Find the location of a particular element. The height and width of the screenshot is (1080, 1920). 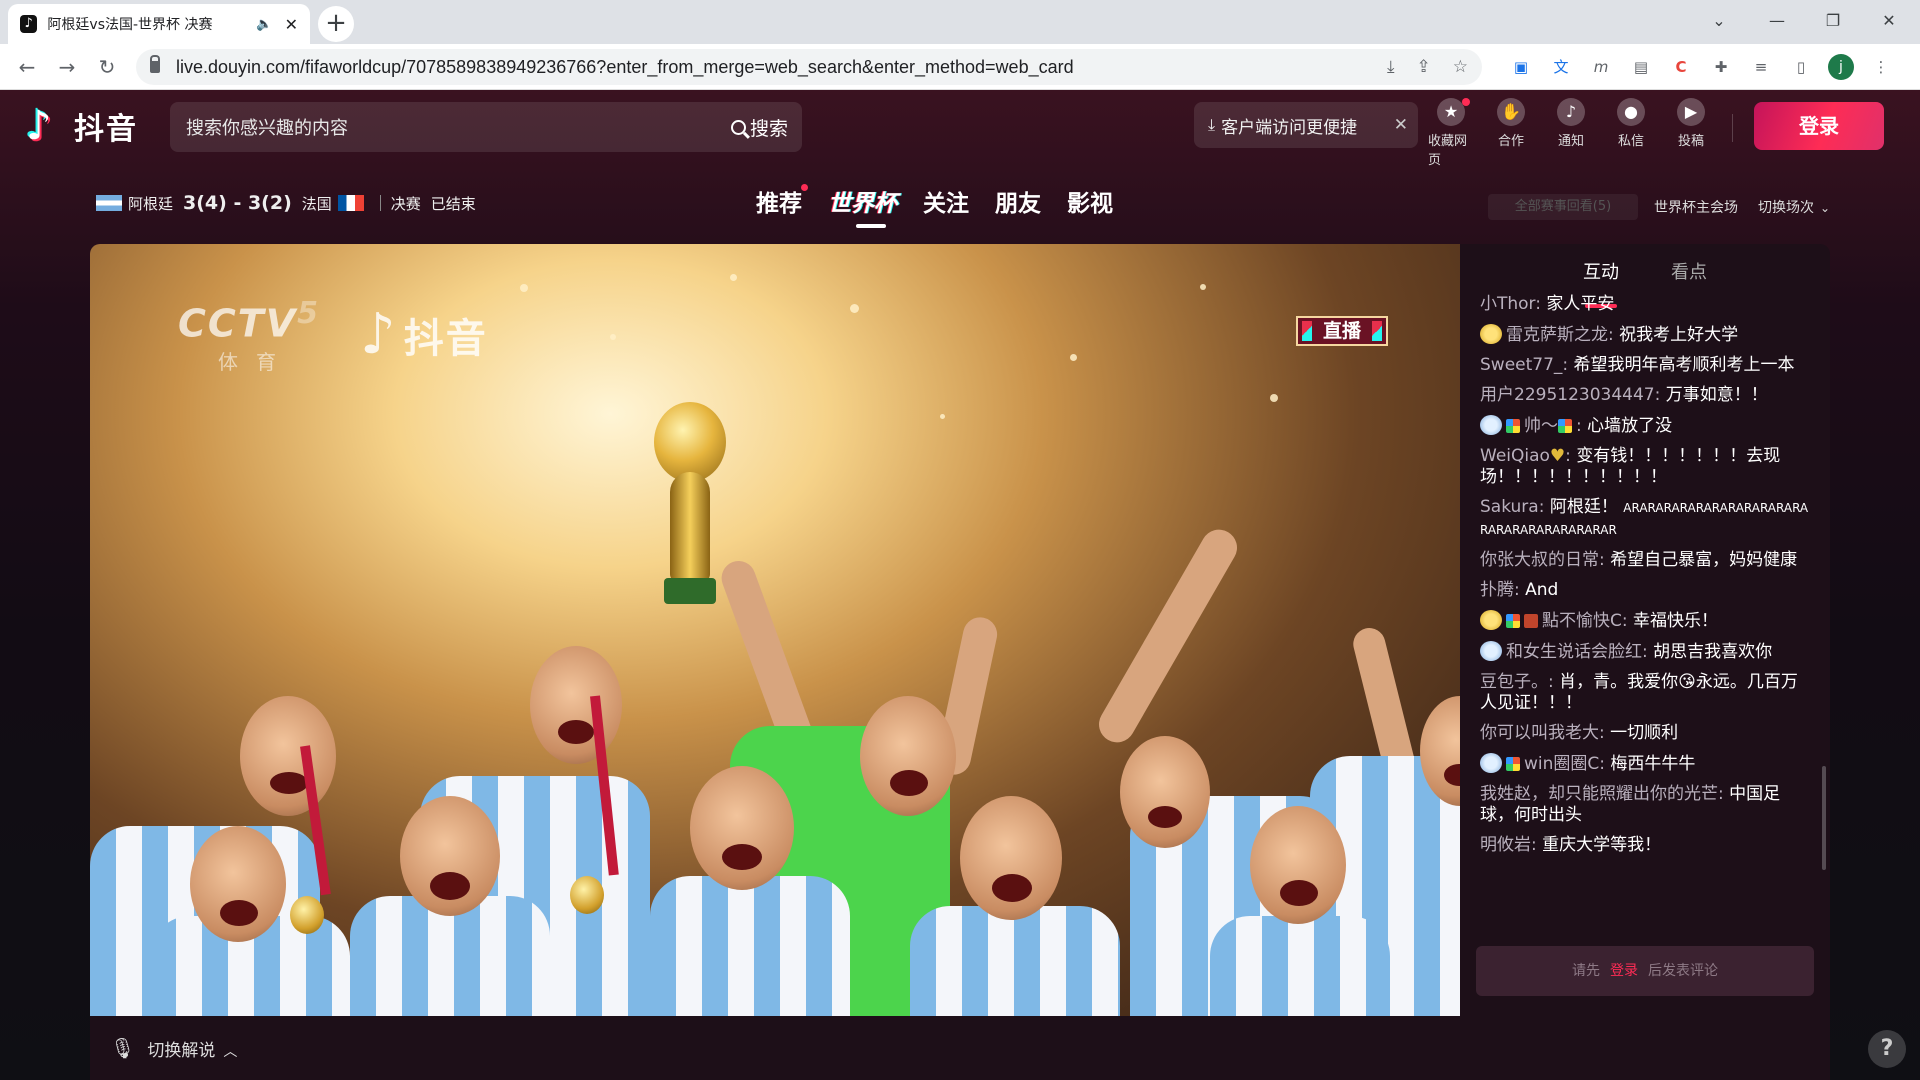

help-icon: ? is located at coordinates (1887, 1049).